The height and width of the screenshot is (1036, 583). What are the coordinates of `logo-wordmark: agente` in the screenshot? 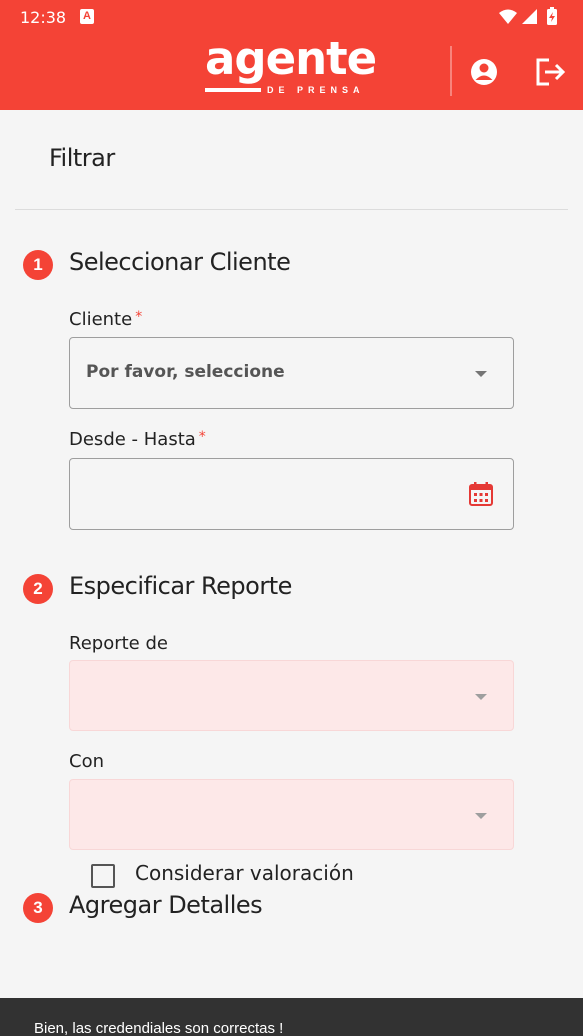 It's located at (291, 58).